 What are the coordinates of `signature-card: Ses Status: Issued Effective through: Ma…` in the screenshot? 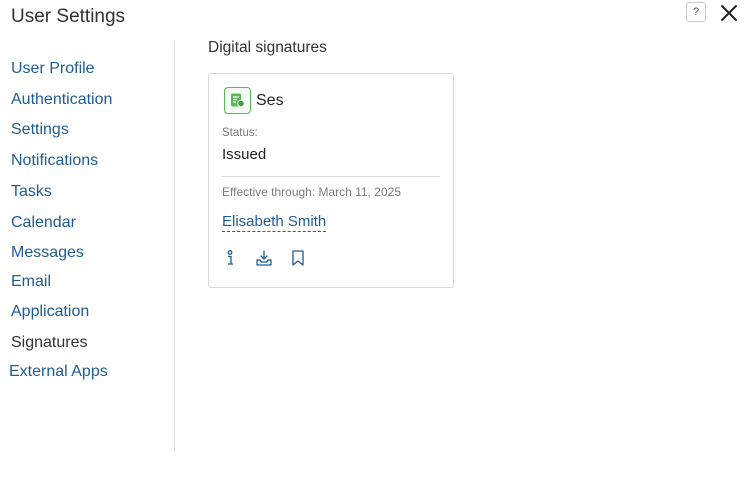 It's located at (331, 180).